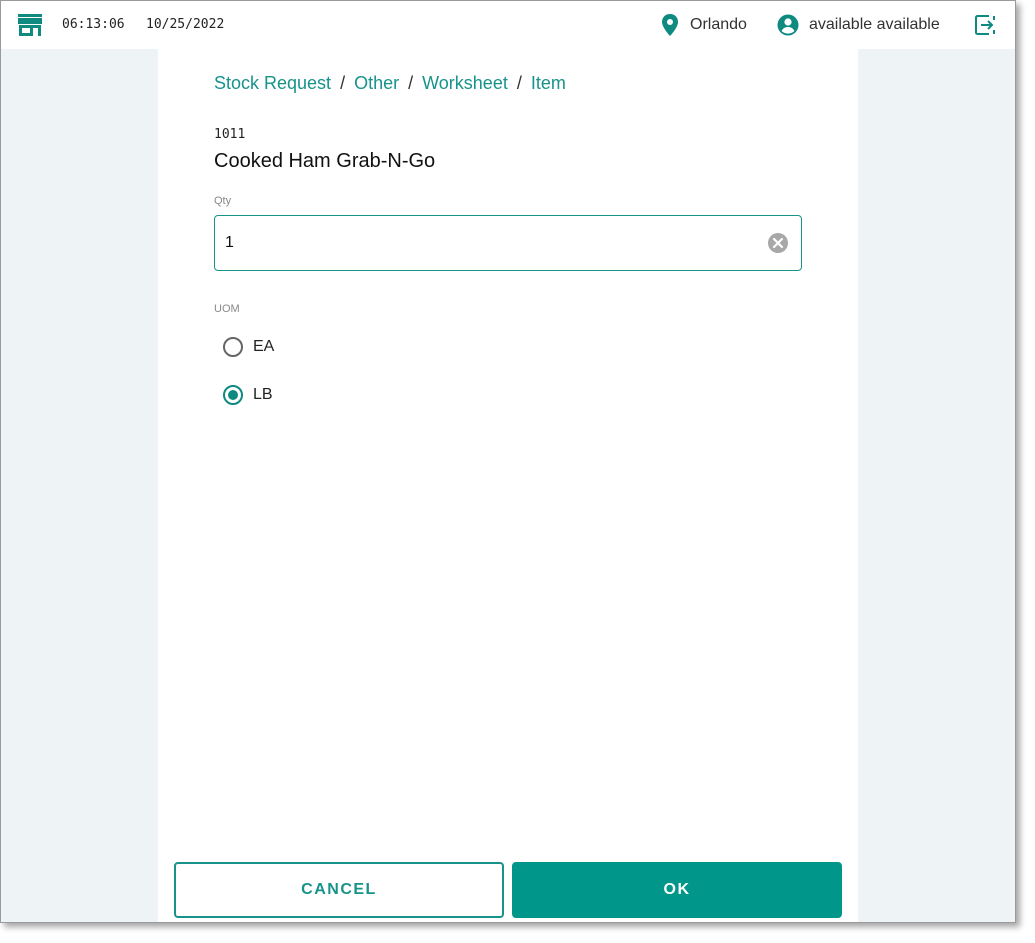  I want to click on map-pin-icon, so click(670, 25).